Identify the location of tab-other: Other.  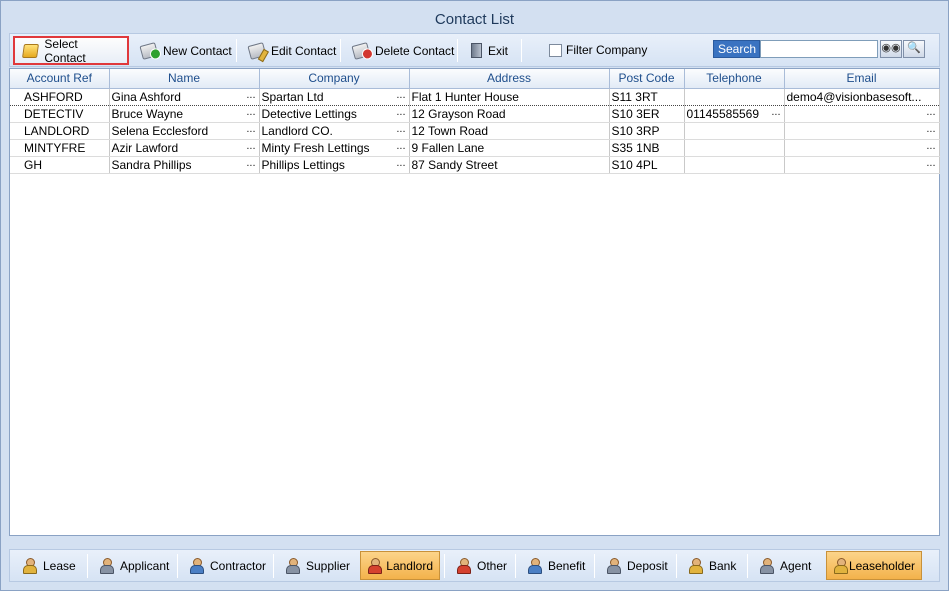
(481, 565).